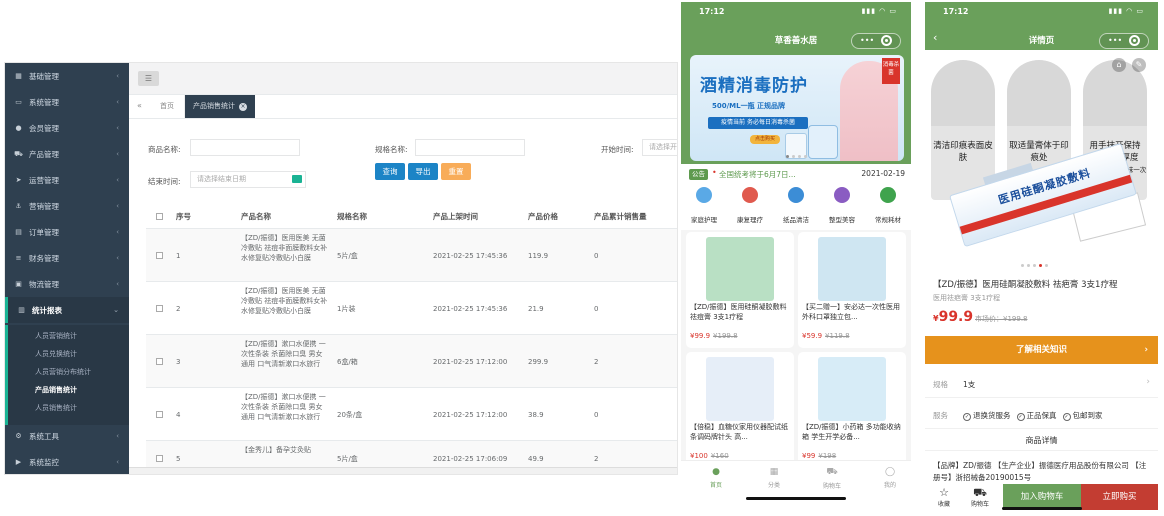 This screenshot has height=516, width=1164. I want to click on product-card: 【ZD/振德】小药箱 多功能收纳箱 学生开学必备... ¥99 ¥198, so click(852, 410).